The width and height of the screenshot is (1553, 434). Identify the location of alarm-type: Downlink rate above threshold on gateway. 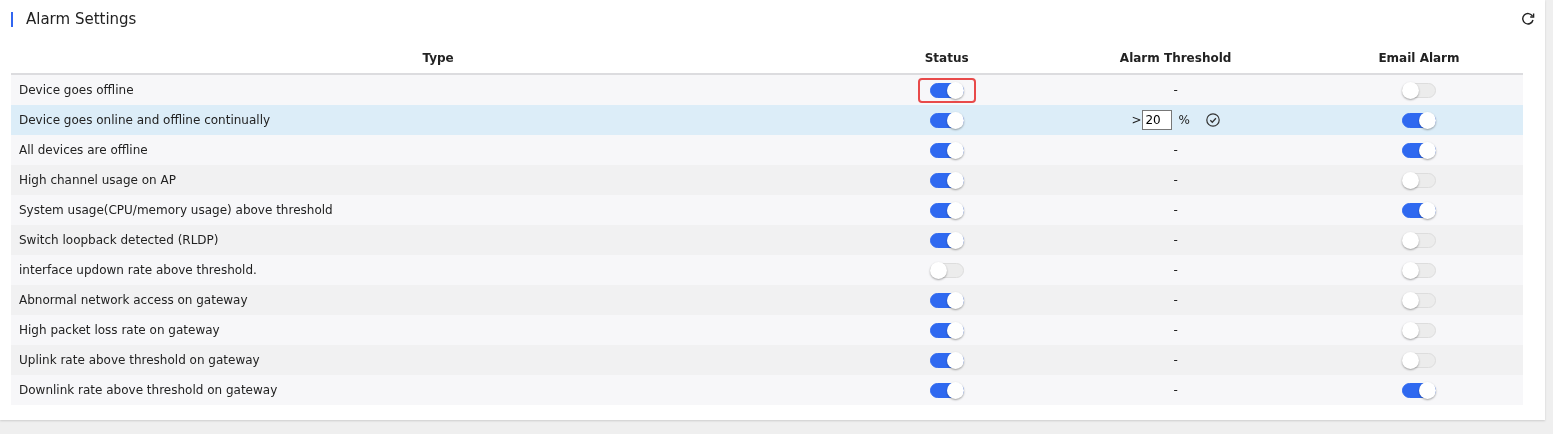
(148, 390).